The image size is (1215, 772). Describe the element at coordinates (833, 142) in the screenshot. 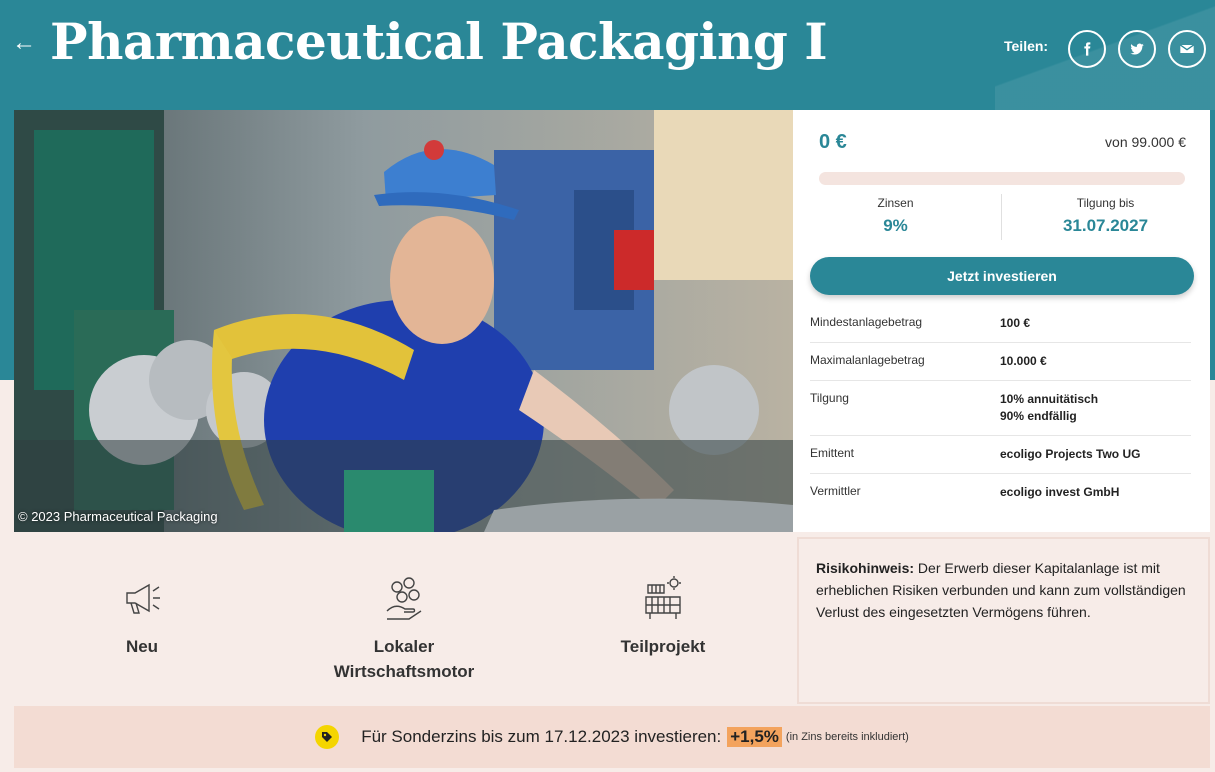

I see `amount-raised: 0 €` at that location.